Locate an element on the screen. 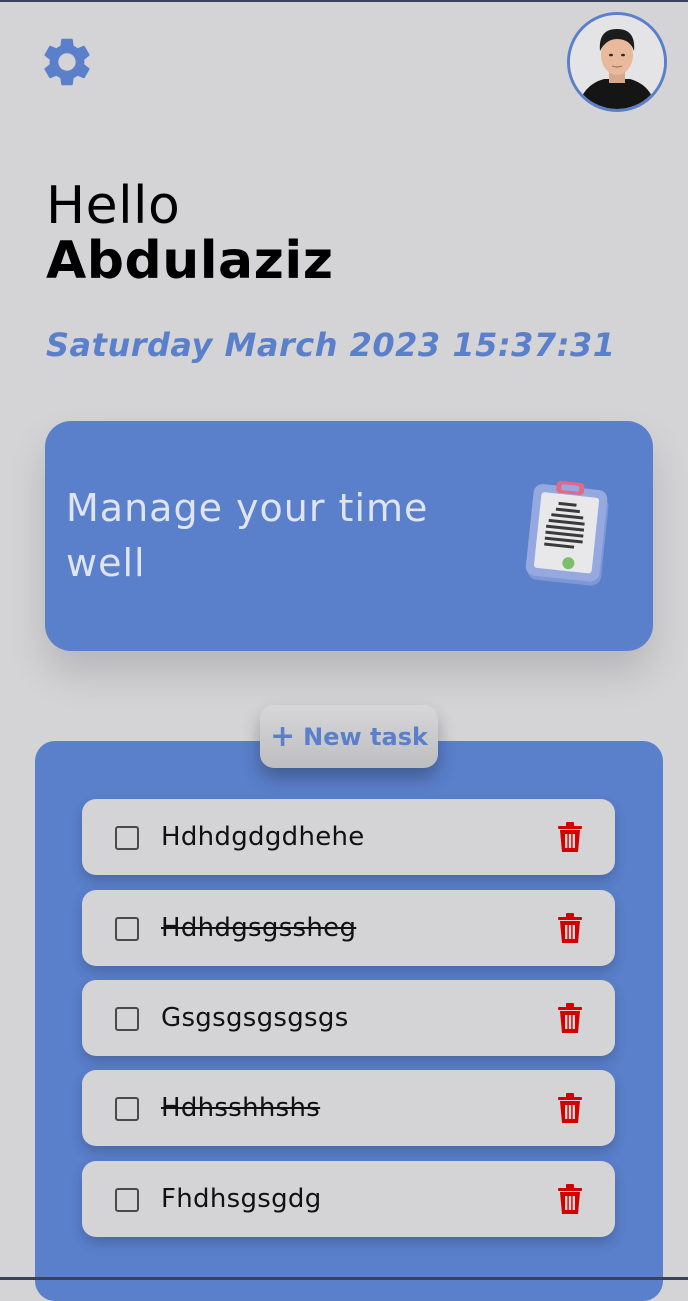 This screenshot has width=688, height=1301. task-item: Gsgsgsgsgsgs is located at coordinates (348, 1018).